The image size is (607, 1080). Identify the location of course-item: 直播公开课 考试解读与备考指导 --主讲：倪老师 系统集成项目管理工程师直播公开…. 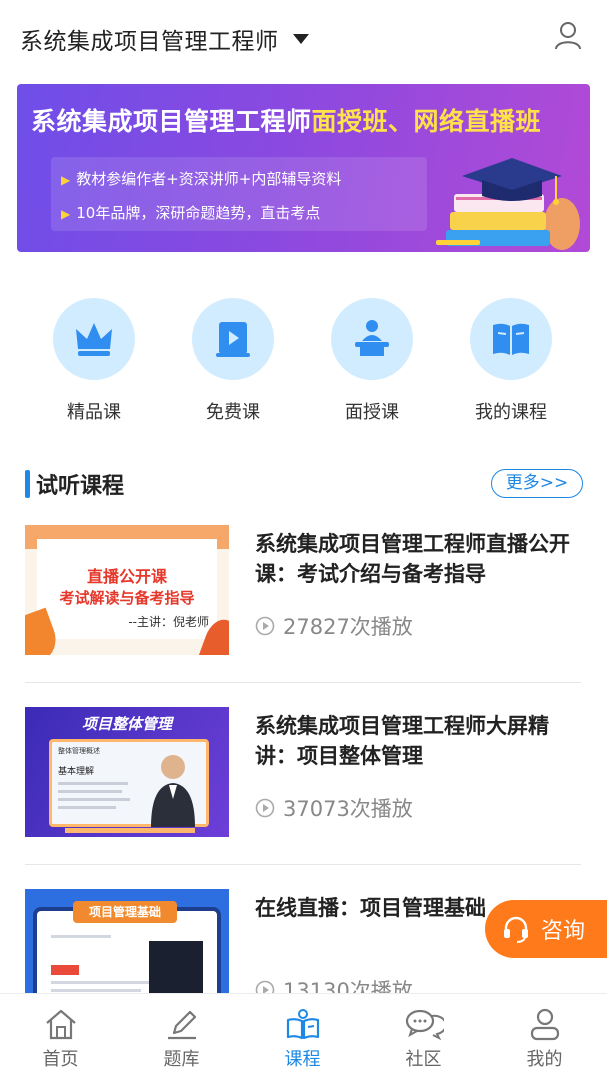
(303, 590).